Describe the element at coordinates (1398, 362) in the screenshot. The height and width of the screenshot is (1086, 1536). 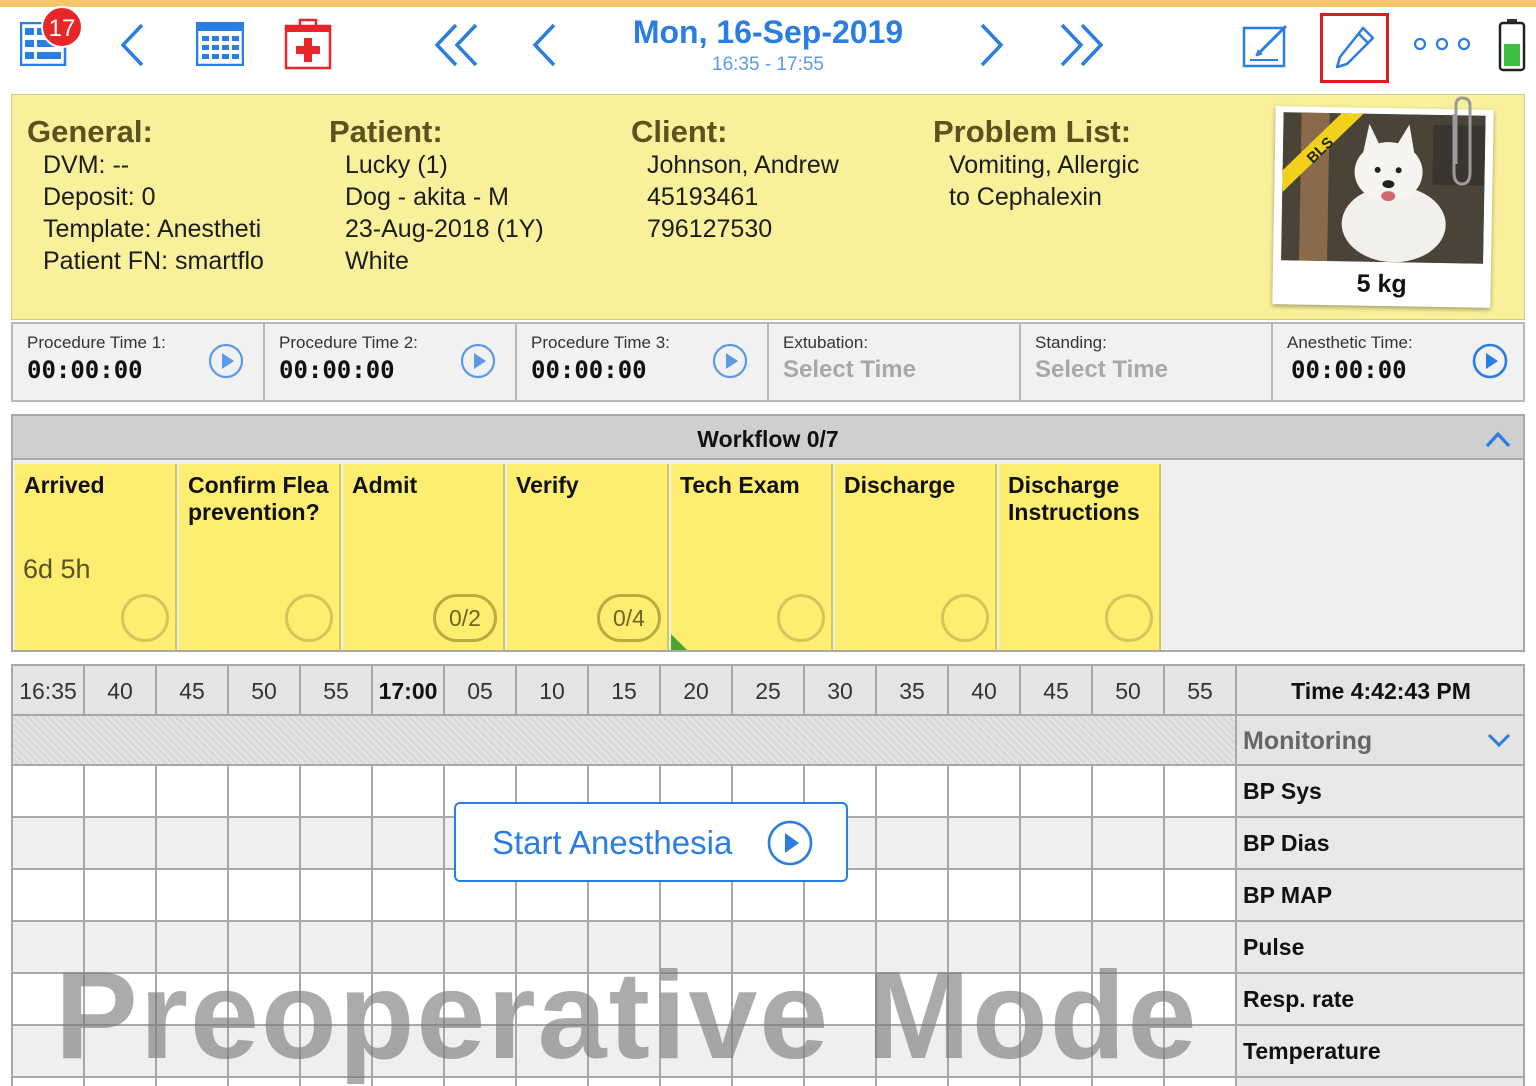
I see `anesthetic-time-timer: Anesthetic Time: 00:00:00` at that location.